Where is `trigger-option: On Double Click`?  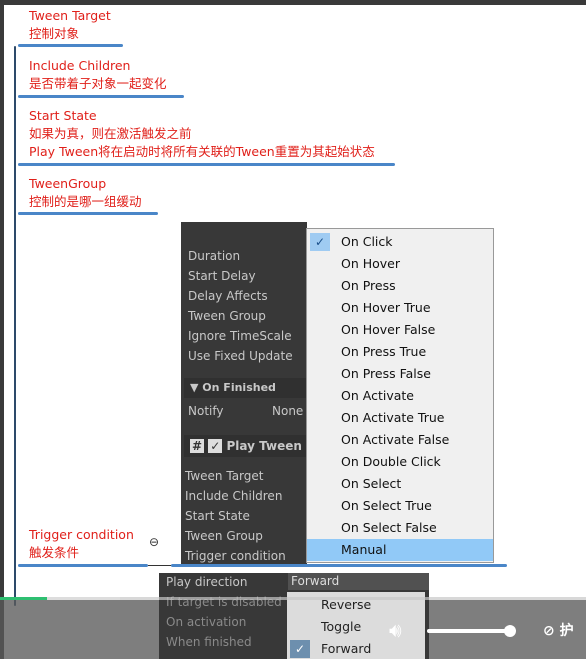
trigger-option: On Double Click is located at coordinates (400, 462).